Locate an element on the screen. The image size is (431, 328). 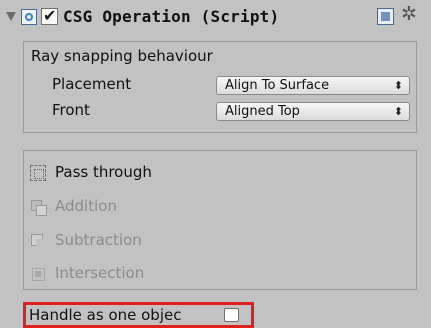
component-enabled-checkbox: ✔ is located at coordinates (49, 15).